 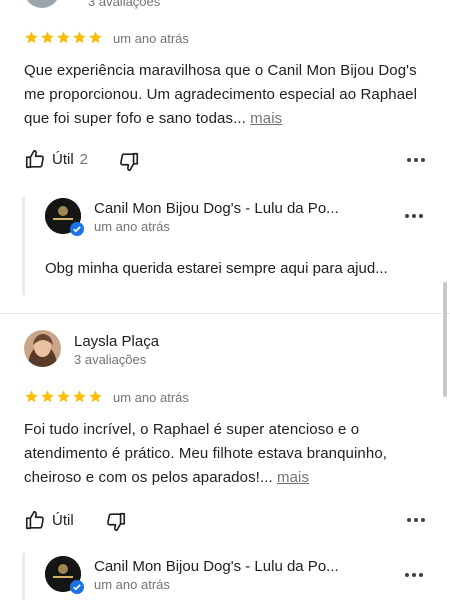 I want to click on user-photo-icon, so click(x=42, y=348).